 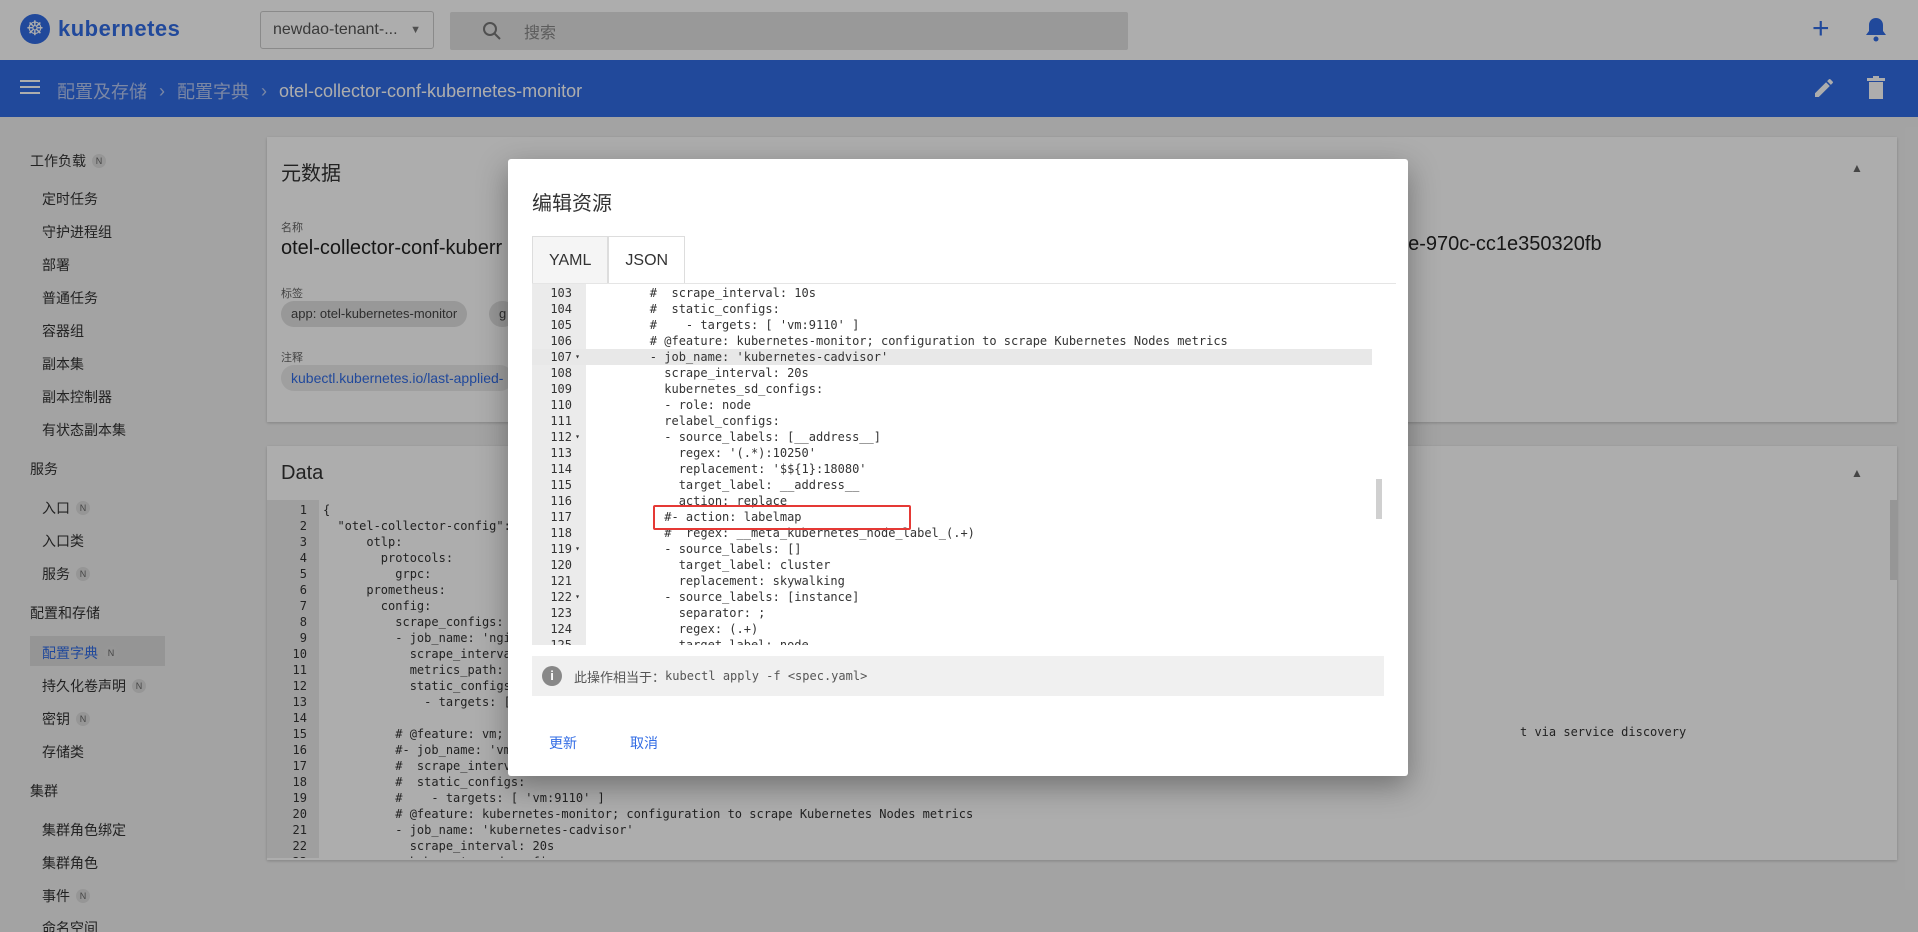 I want to click on info-command: kubectl apply -f <spec.yaml>, so click(x=766, y=676).